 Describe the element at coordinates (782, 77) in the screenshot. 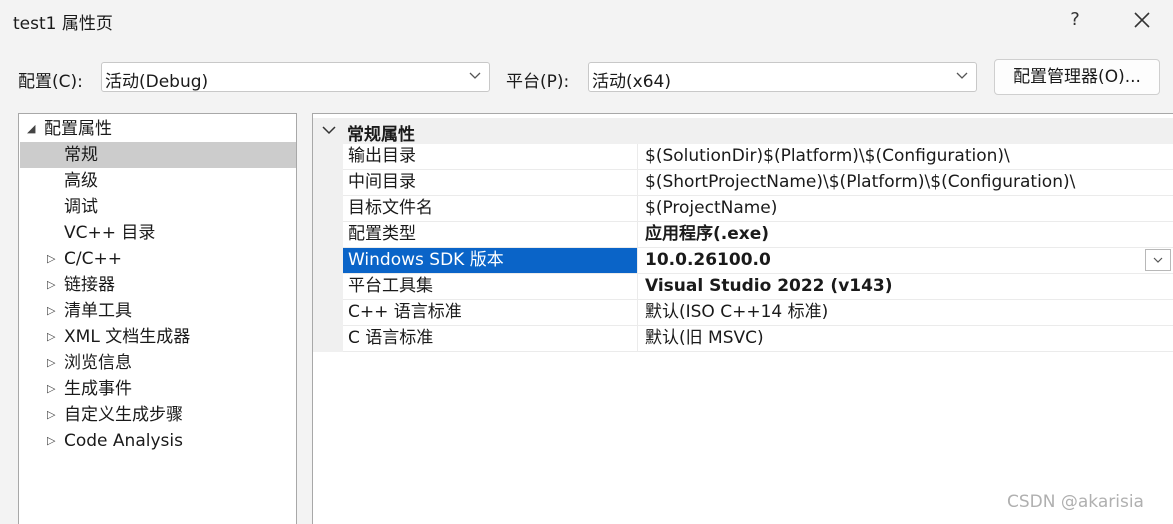

I see `platform-select: 活动(x64)` at that location.